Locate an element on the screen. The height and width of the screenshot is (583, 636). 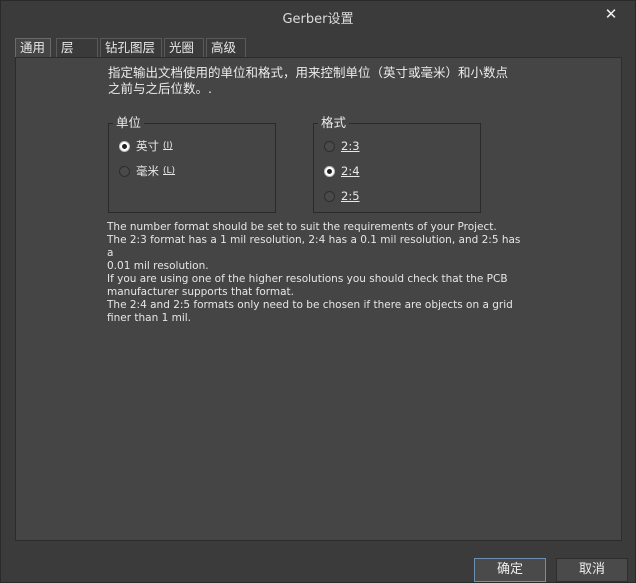
radio-format-2-4-indicator is located at coordinates (329, 171).